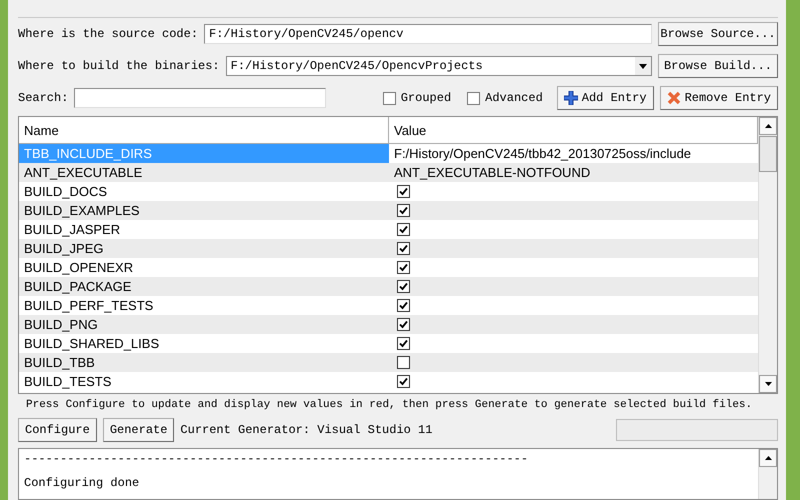 The height and width of the screenshot is (500, 800). What do you see at coordinates (119, 66) in the screenshot?
I see `build-label: Where to build the binaries:` at bounding box center [119, 66].